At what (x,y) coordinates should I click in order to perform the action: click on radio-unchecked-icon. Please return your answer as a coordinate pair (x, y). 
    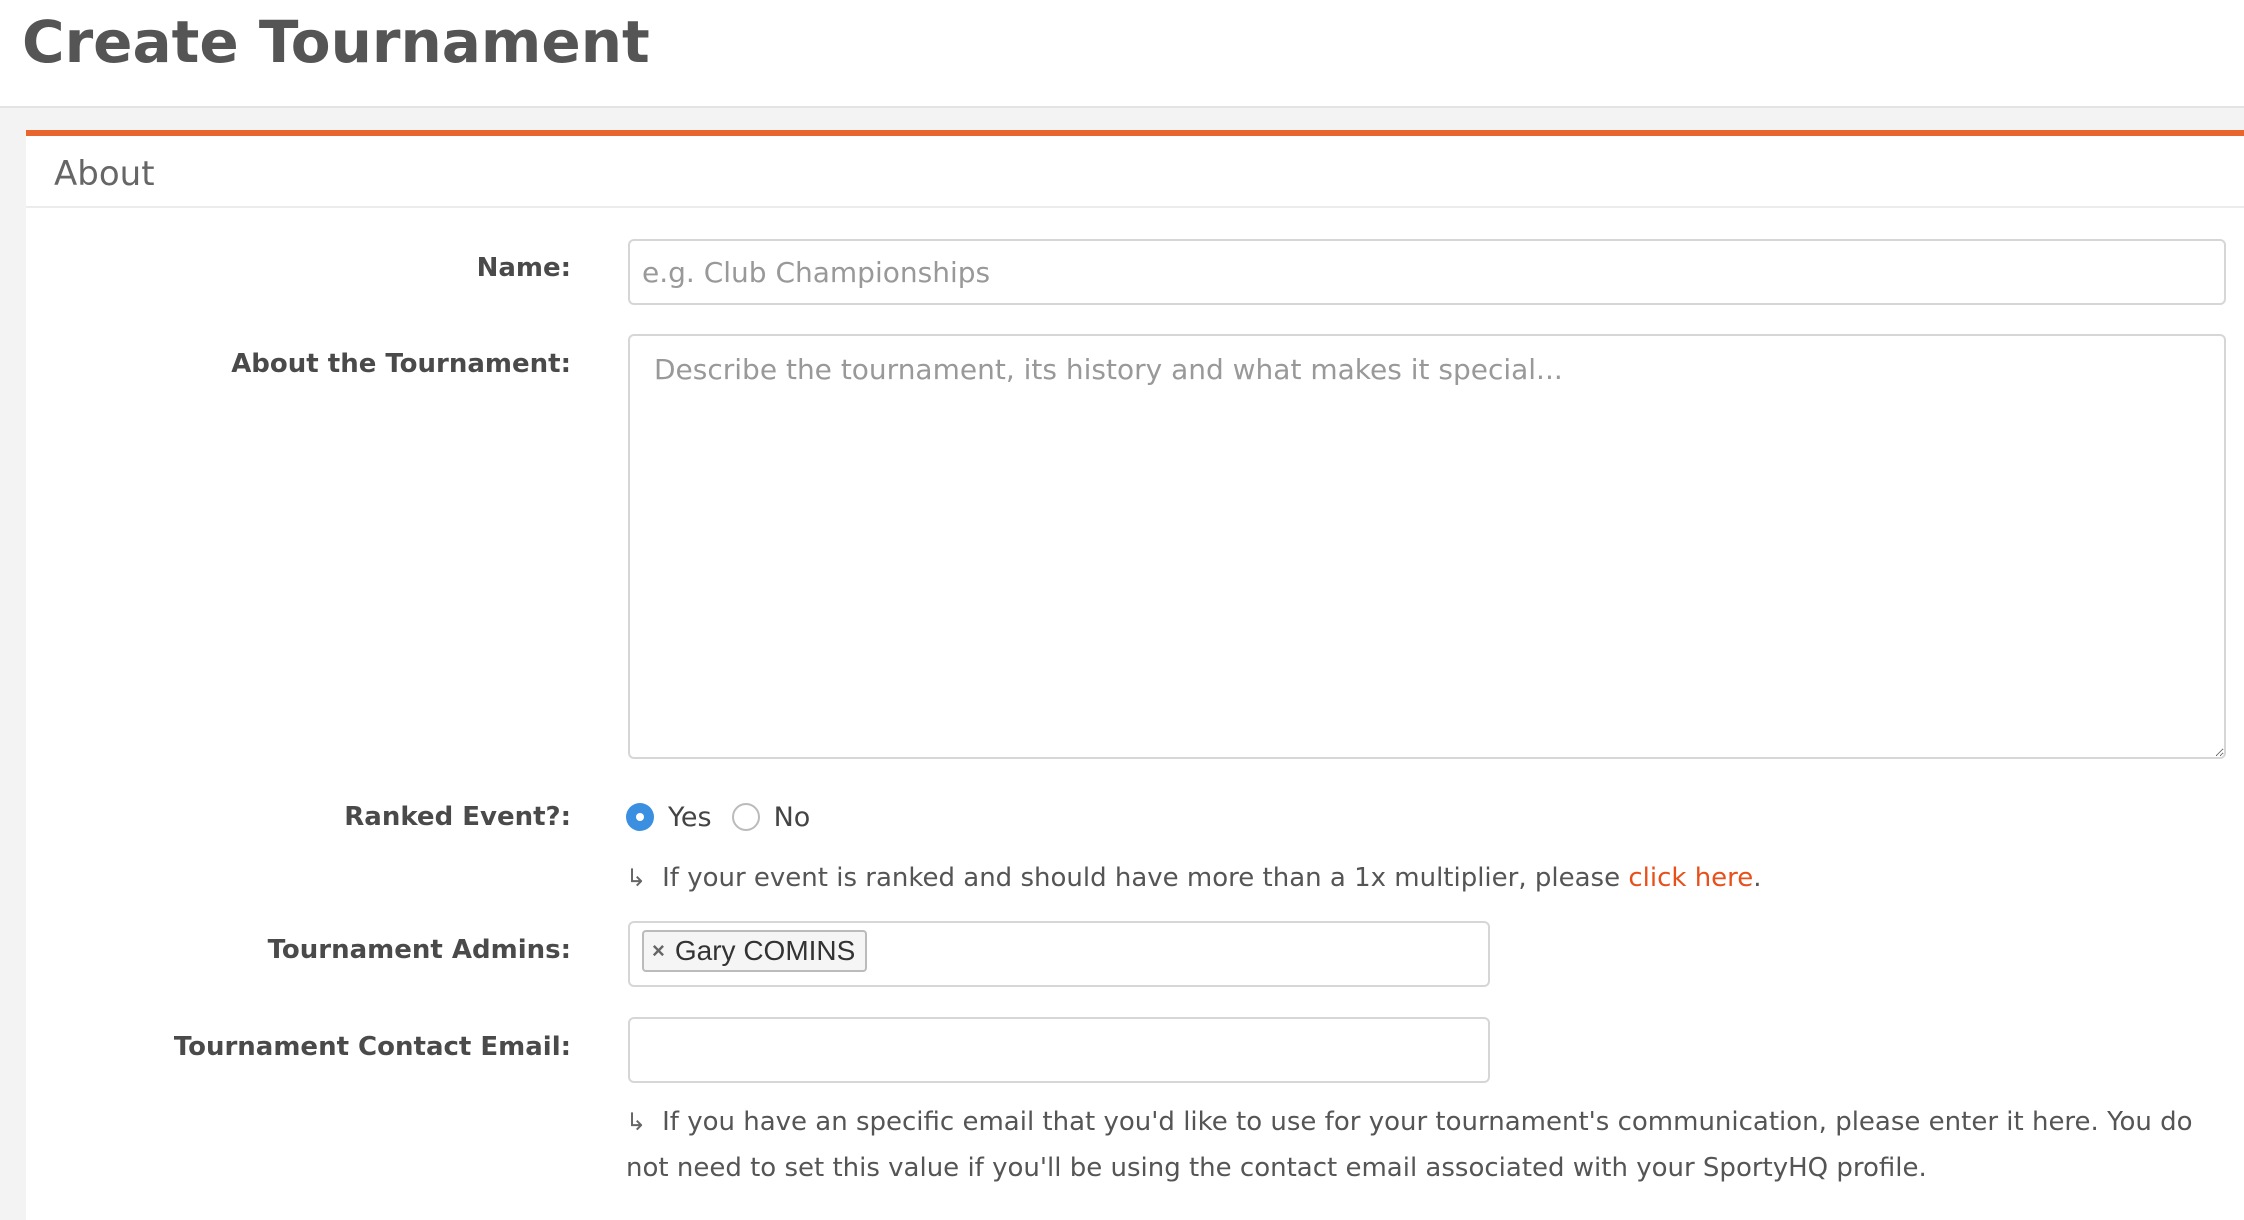
    Looking at the image, I should click on (745, 817).